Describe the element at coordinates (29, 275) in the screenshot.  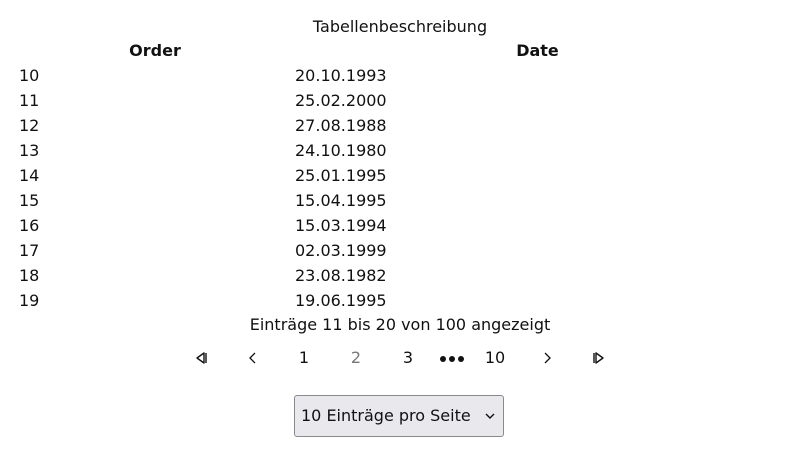
I see `order-cell: 18` at that location.